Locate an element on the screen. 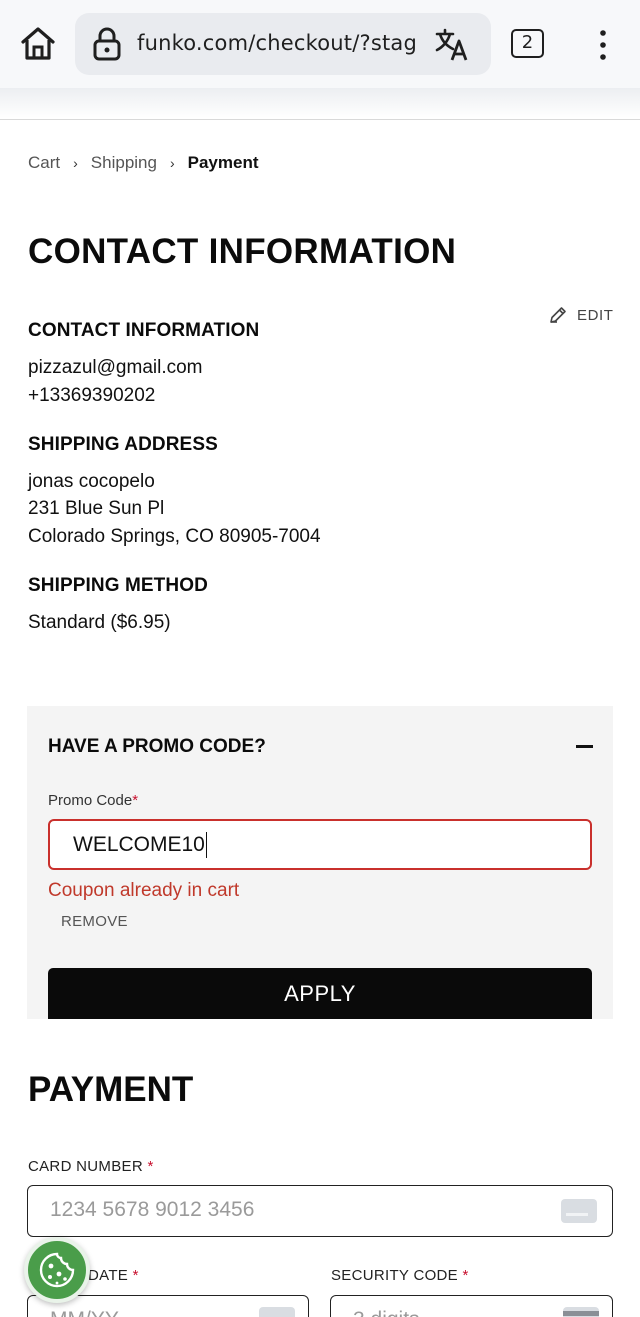 Image resolution: width=640 pixels, height=1317 pixels. card-number-label: CARD NUMBER * is located at coordinates (91, 1166).